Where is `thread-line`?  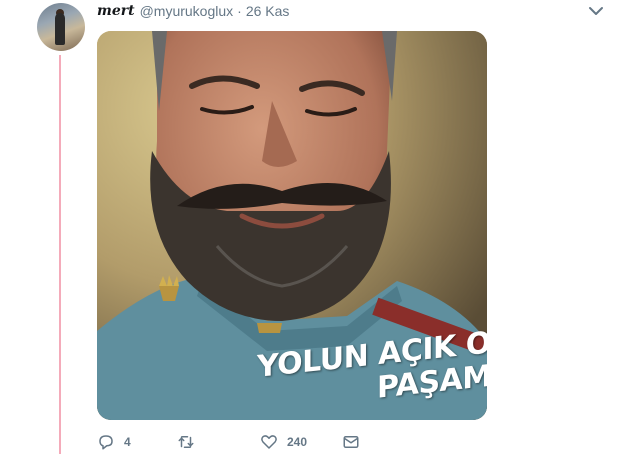 thread-line is located at coordinates (60, 254).